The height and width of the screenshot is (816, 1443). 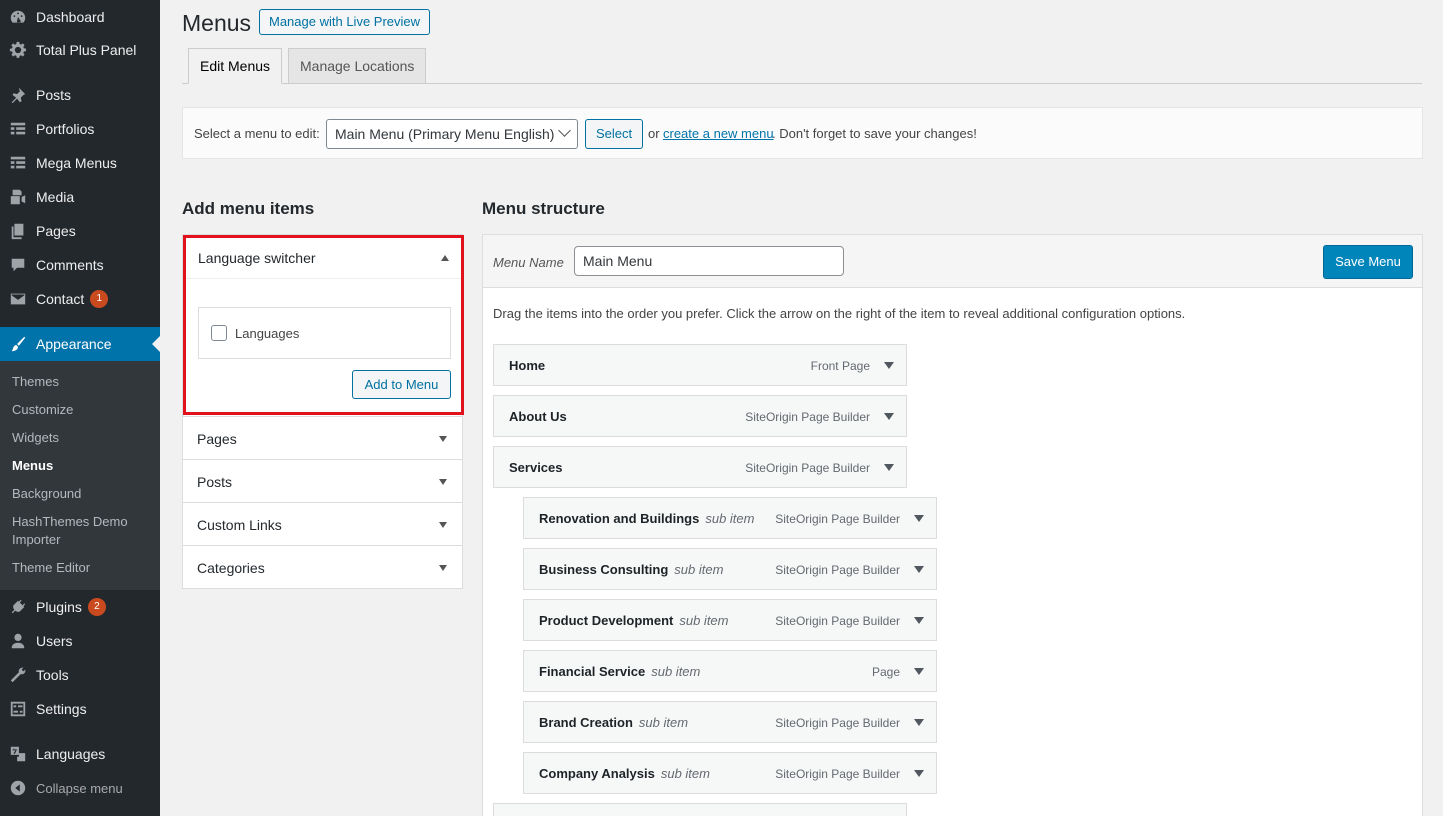 I want to click on page-title: Menus, so click(x=217, y=23).